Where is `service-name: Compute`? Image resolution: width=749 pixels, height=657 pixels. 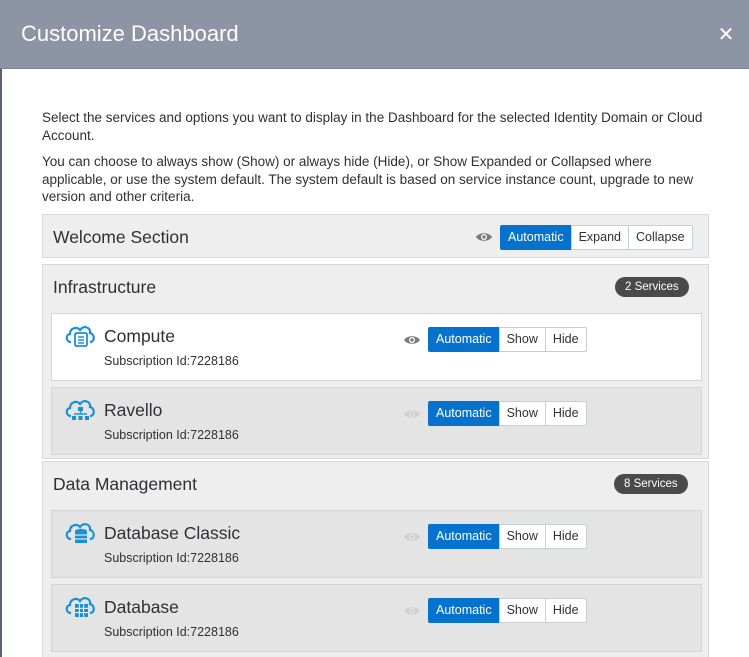 service-name: Compute is located at coordinates (140, 336).